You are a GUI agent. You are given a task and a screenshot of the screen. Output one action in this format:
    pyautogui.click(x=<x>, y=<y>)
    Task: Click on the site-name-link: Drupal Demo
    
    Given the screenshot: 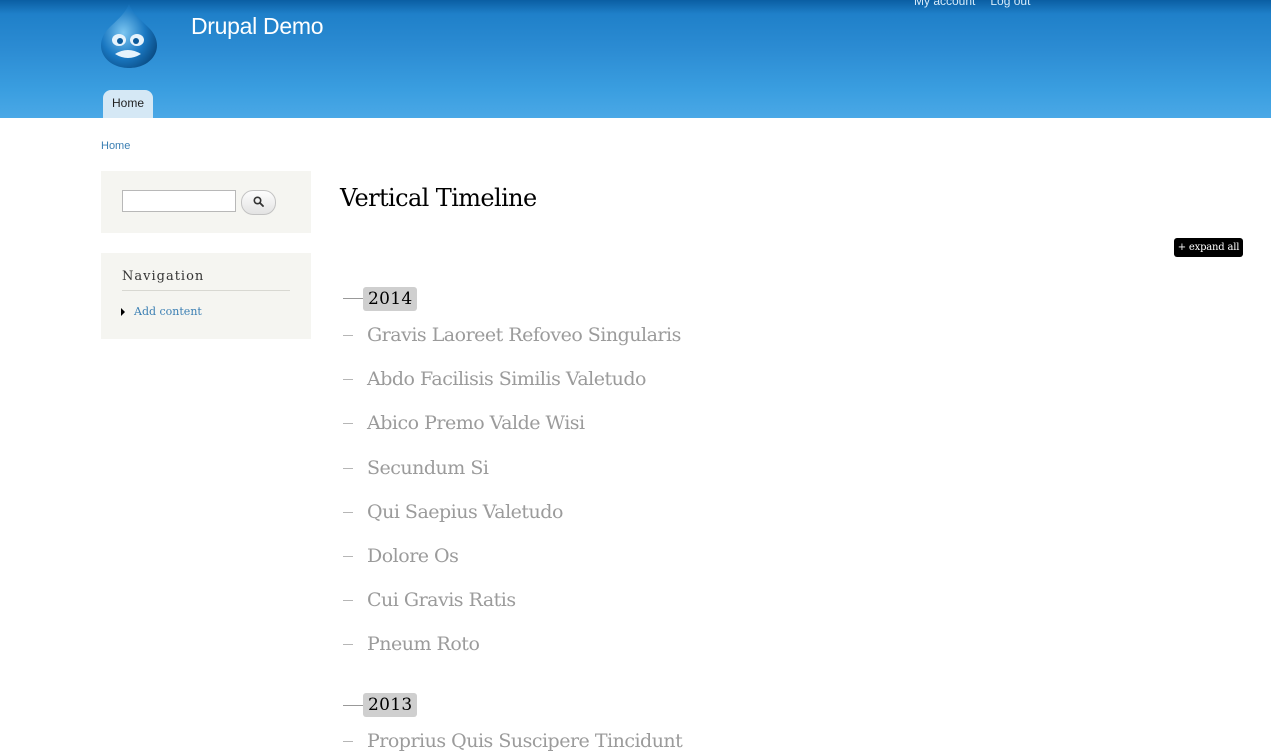 What is the action you would take?
    pyautogui.click(x=257, y=26)
    